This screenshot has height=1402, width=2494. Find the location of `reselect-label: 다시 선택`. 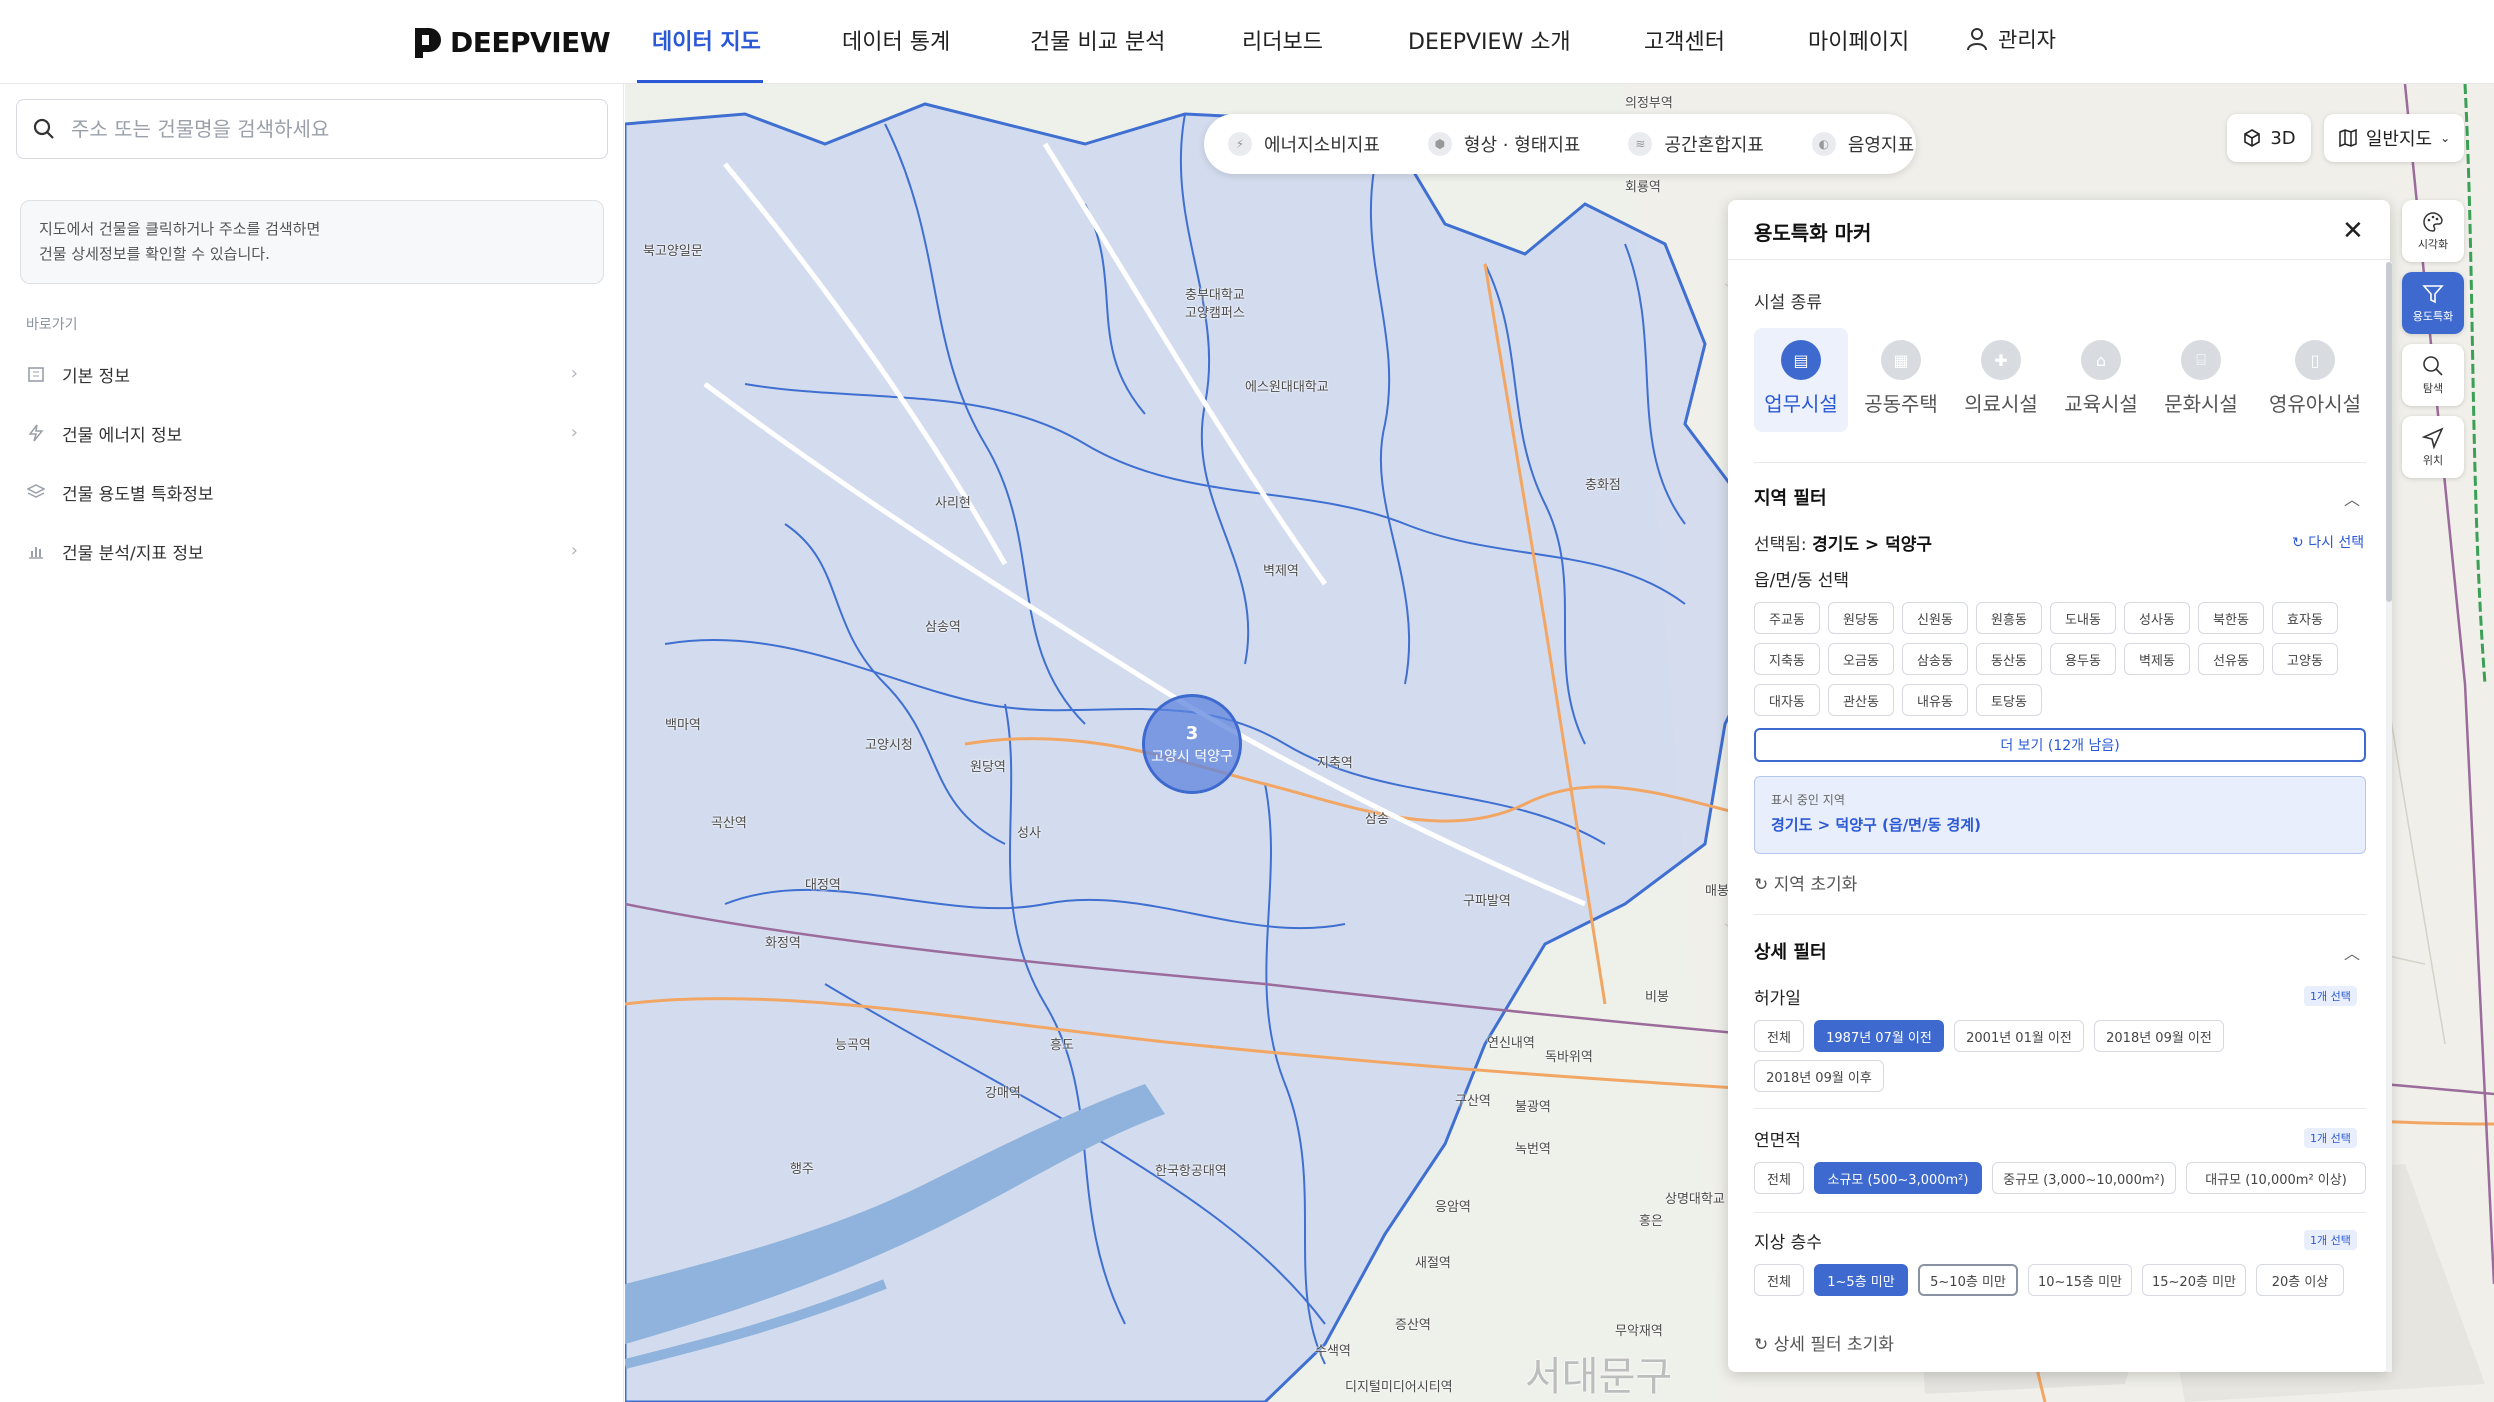

reselect-label: 다시 선택 is located at coordinates (2336, 543).